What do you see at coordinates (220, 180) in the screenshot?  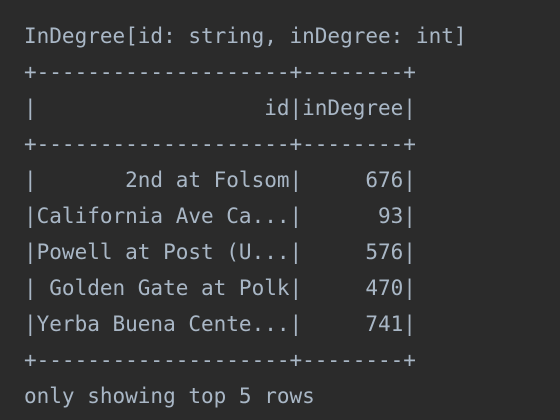 I see `table-row: | 2nd at Folsom| 676|` at bounding box center [220, 180].